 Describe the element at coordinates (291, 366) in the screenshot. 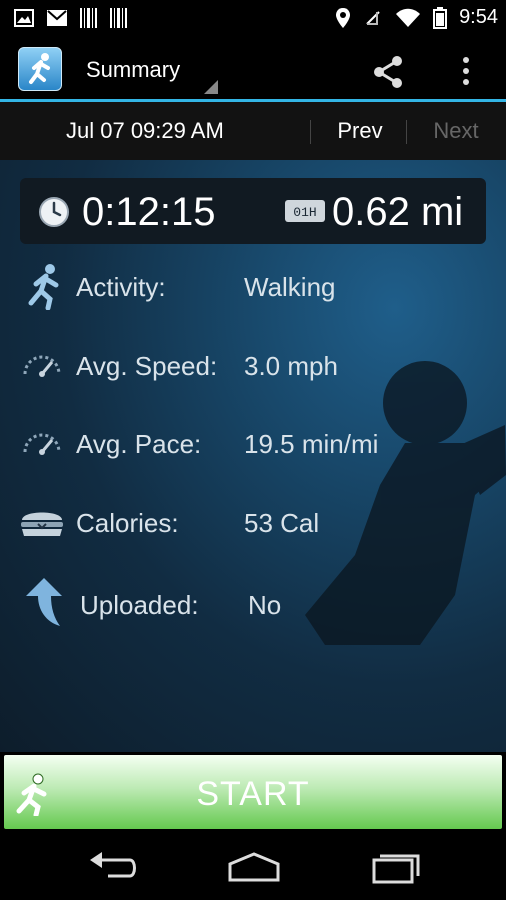

I see `avg-speed-value: 3.0 mph` at that location.